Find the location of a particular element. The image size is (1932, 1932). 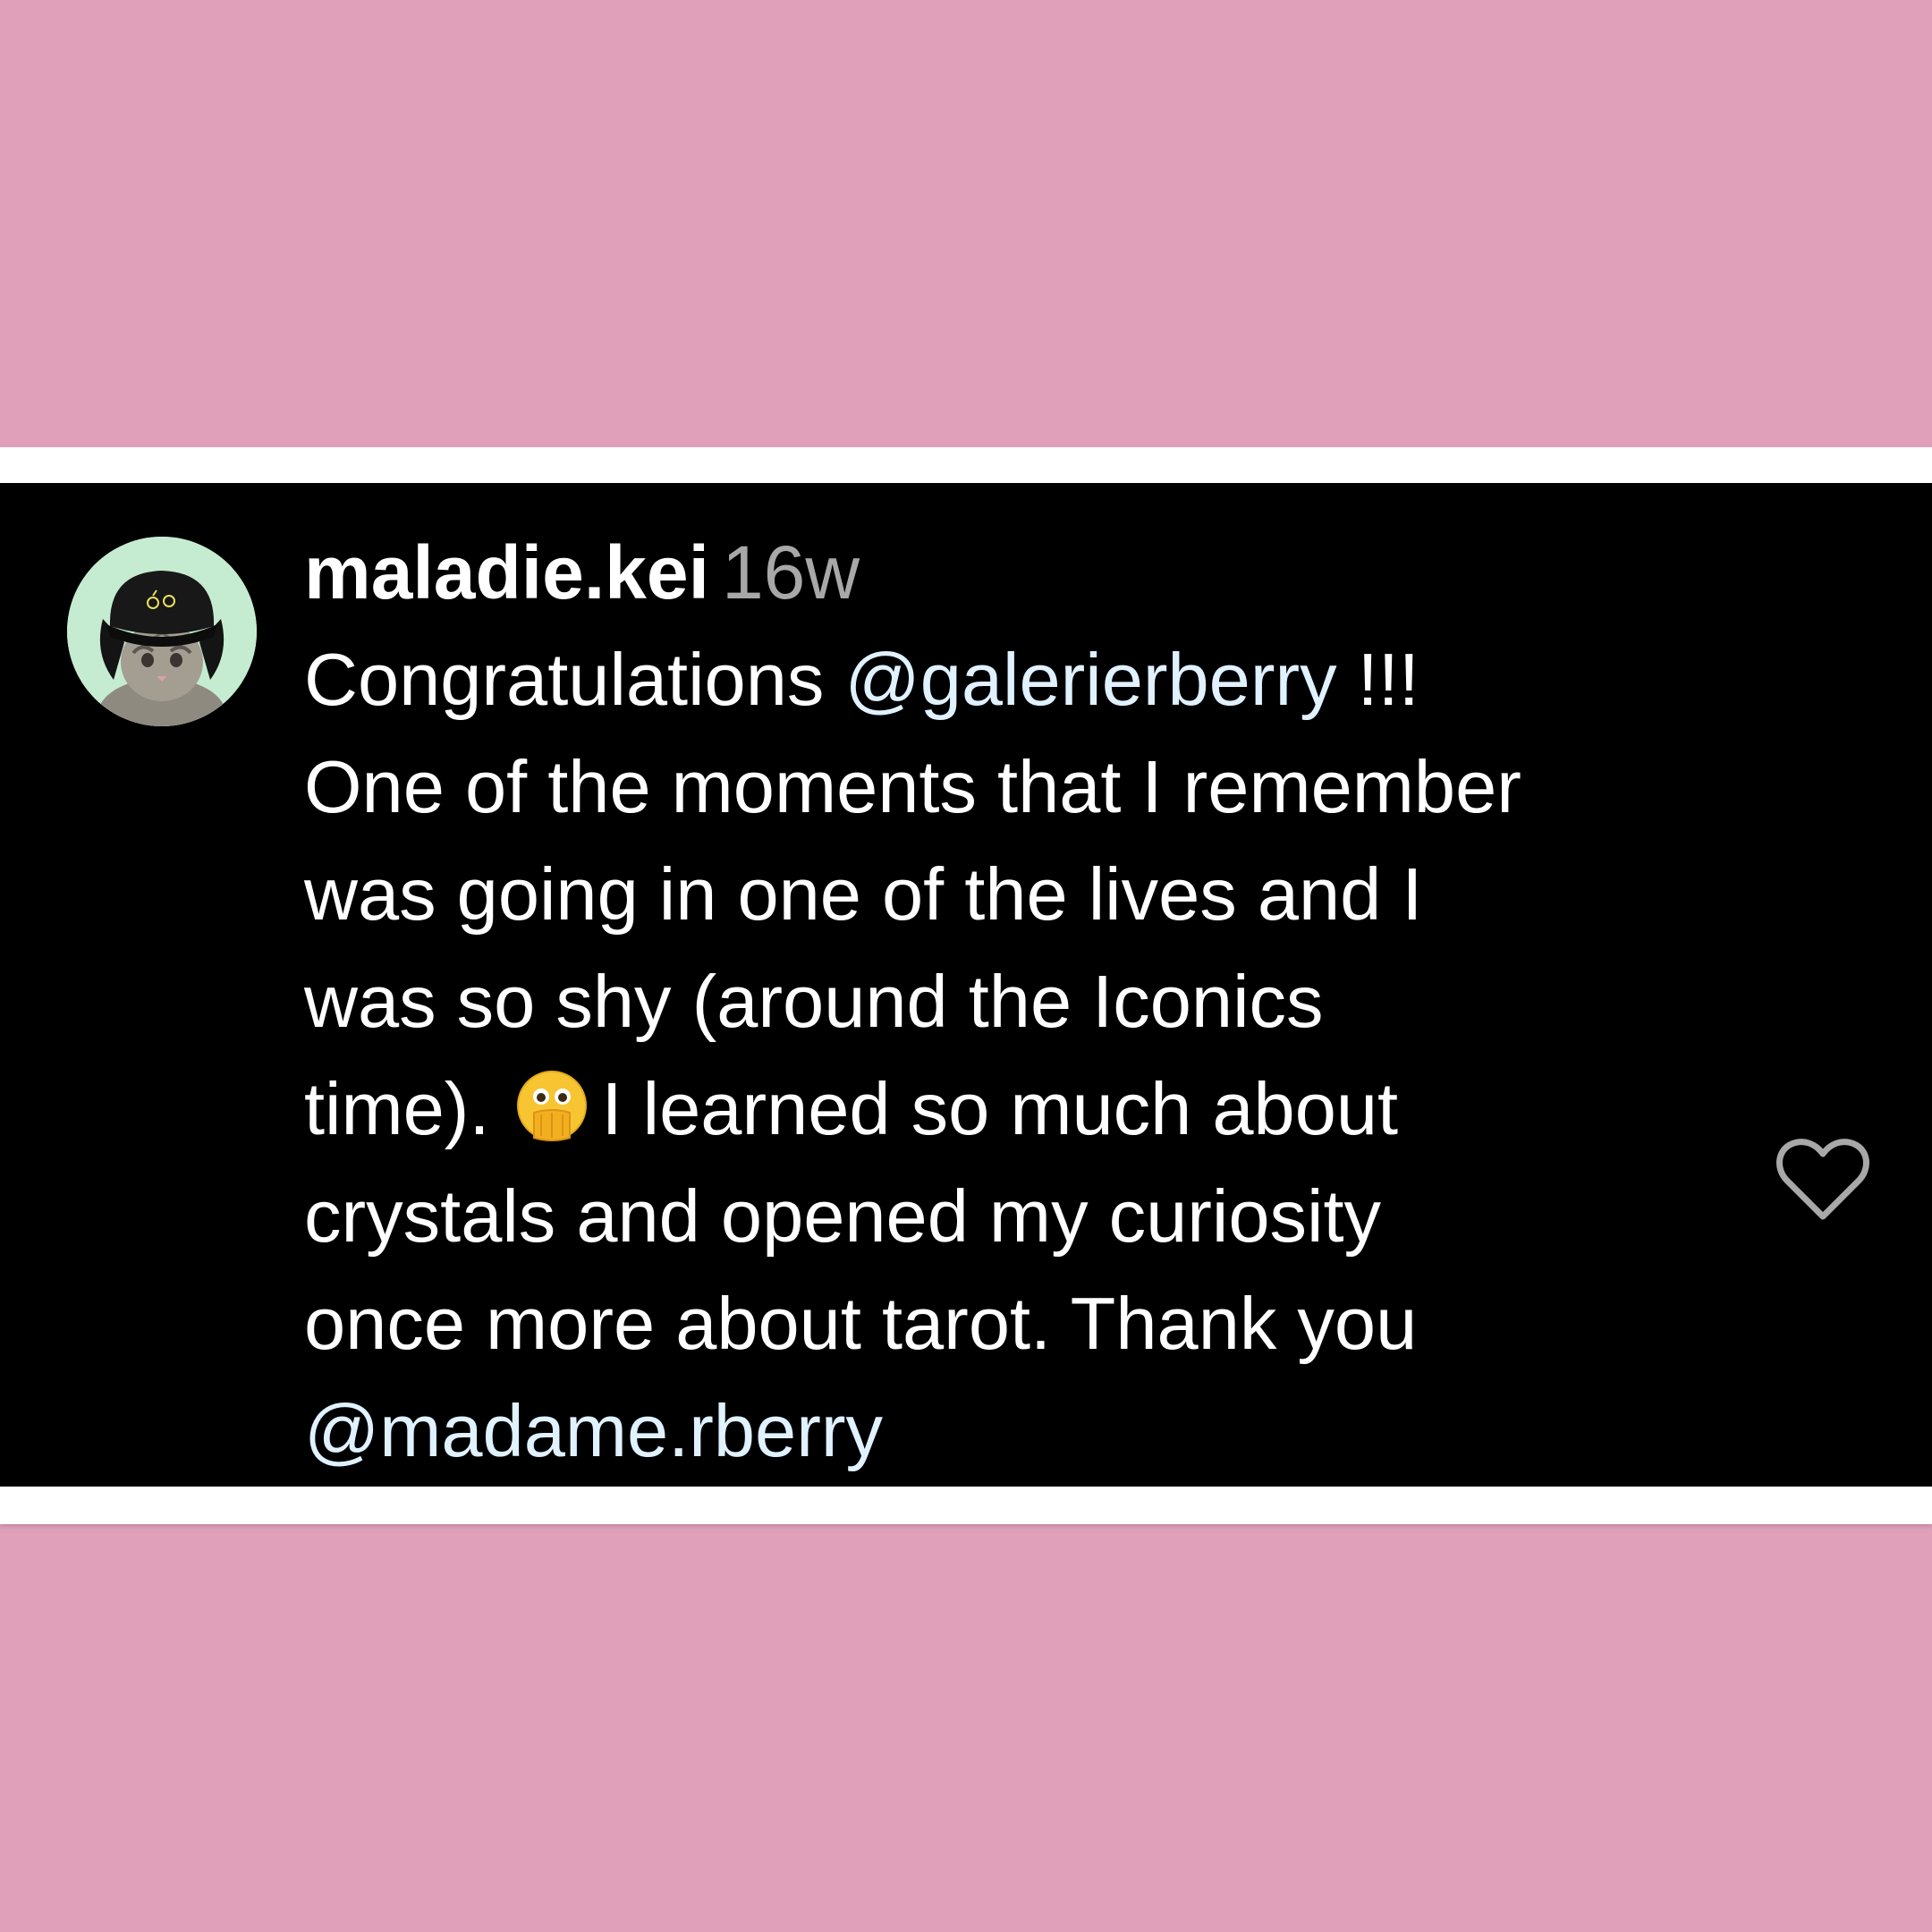

username-link: maladie.kei is located at coordinates (506, 572).